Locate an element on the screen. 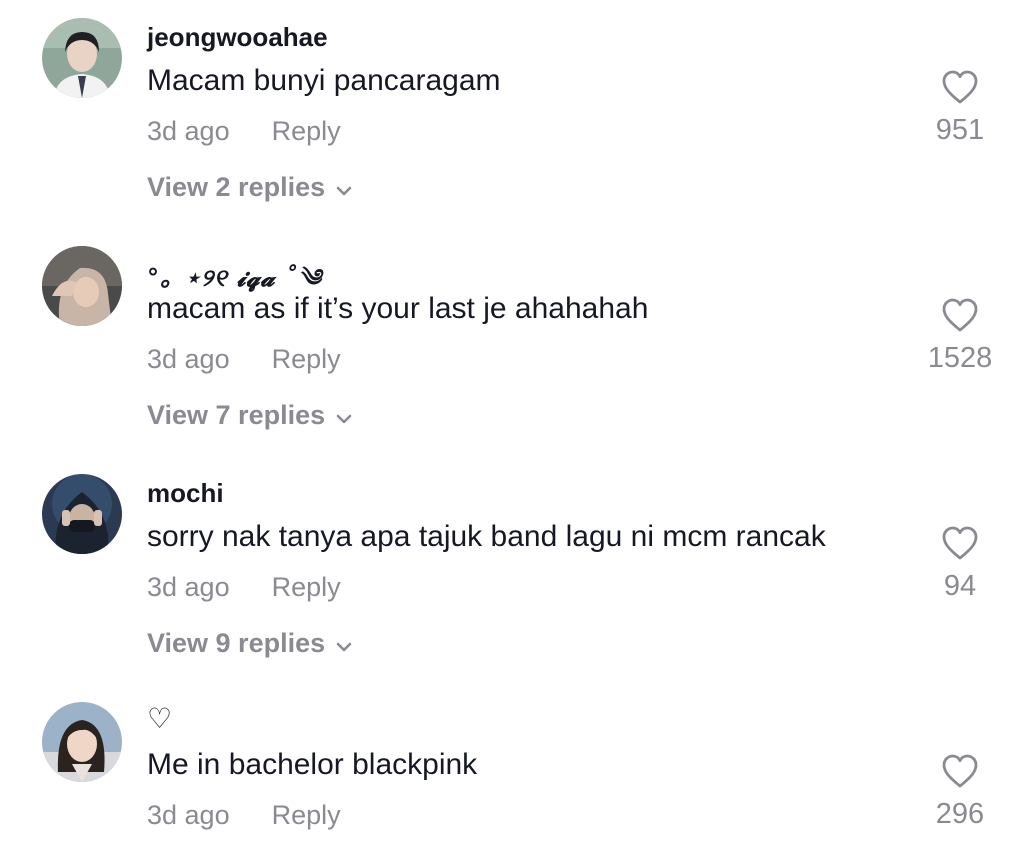 The height and width of the screenshot is (842, 1034). view-replies-button: View 2 replies is located at coordinates (250, 188).